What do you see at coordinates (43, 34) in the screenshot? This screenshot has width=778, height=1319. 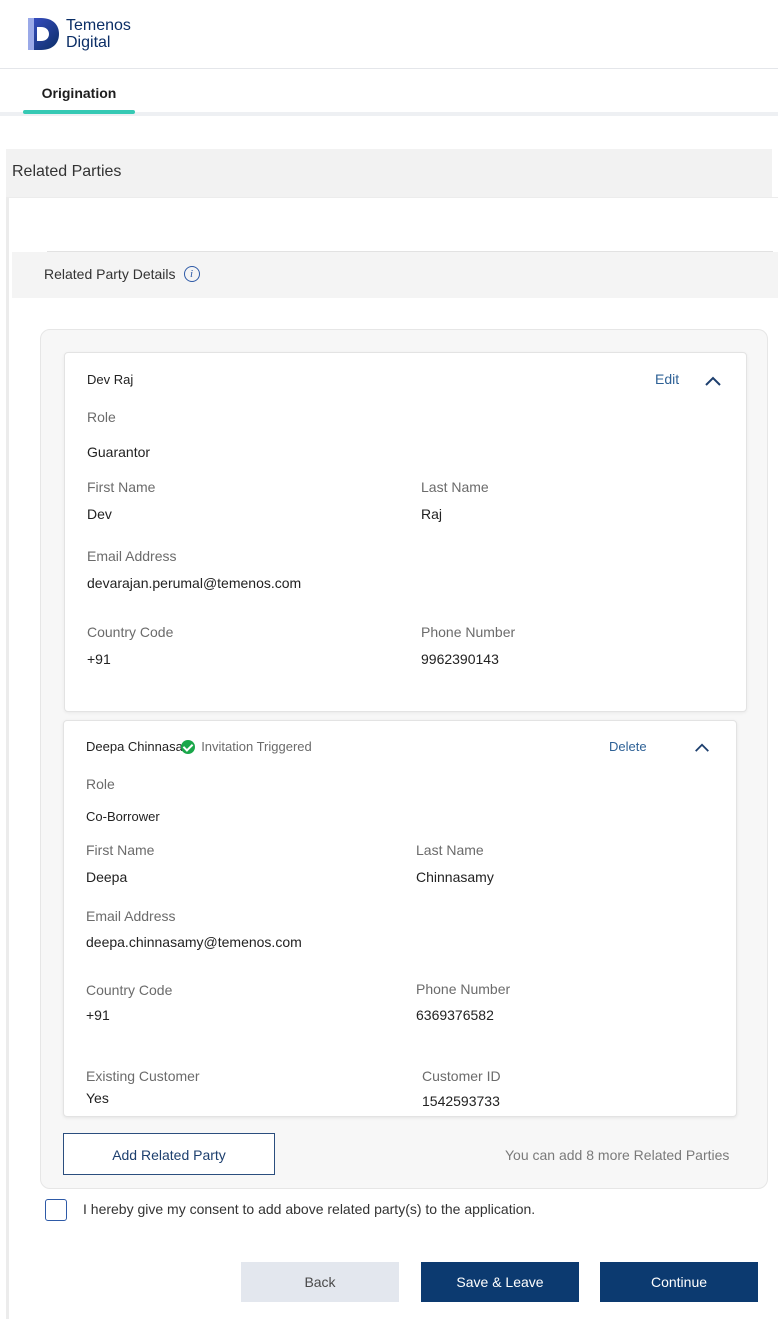 I see `temenos-logo-icon` at bounding box center [43, 34].